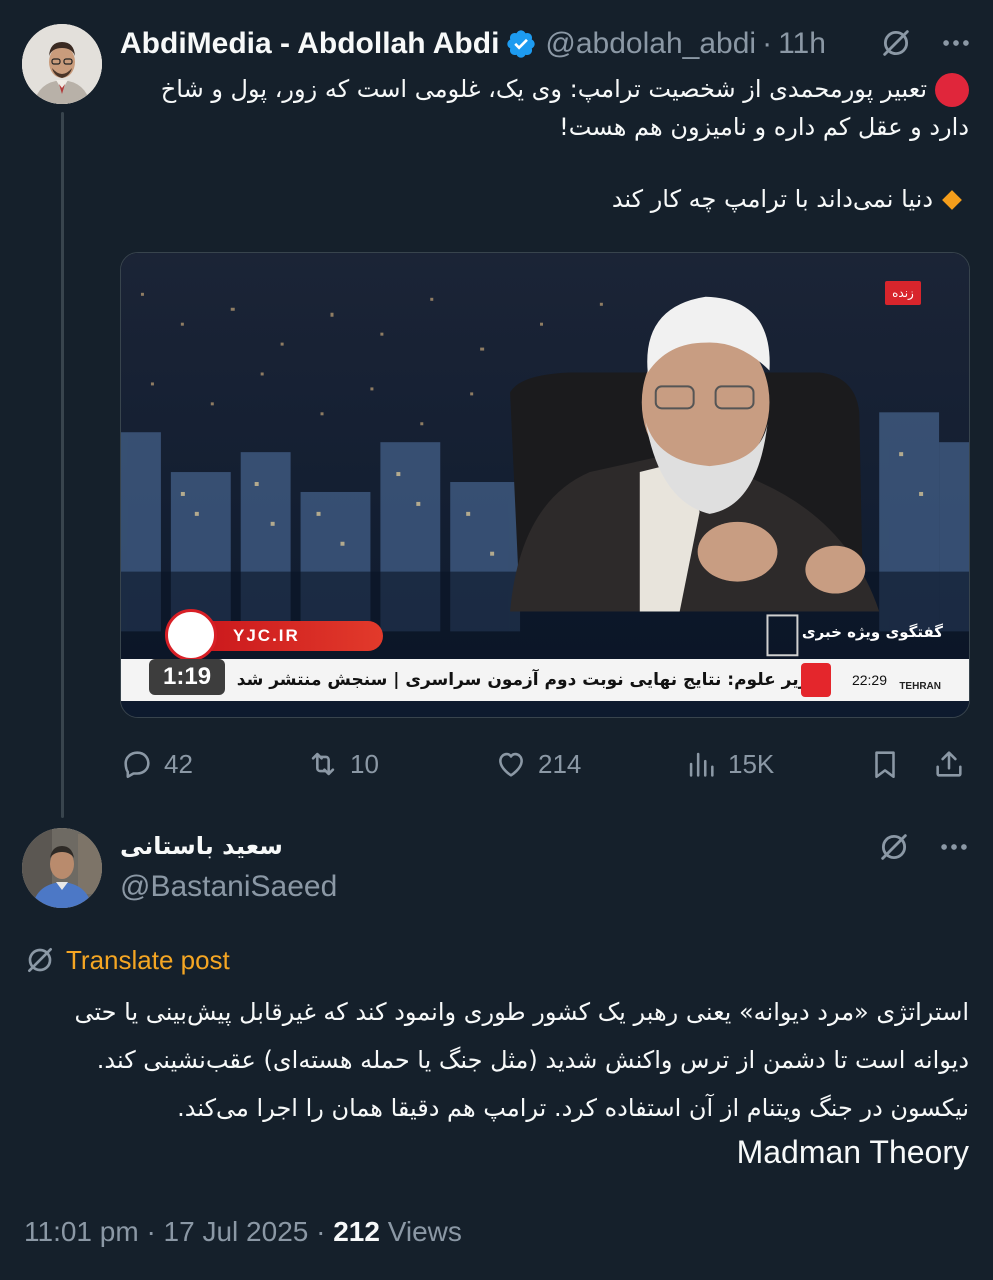 Image resolution: width=993 pixels, height=1280 pixels. Describe the element at coordinates (772, 199) in the screenshot. I see `tweet-text-line2: دنیا نمی‌داند با ترامپ چه کار کند` at that location.